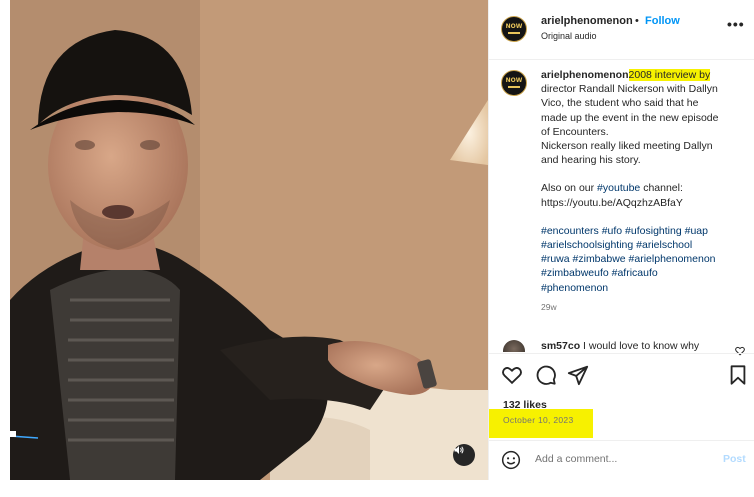  What do you see at coordinates (514, 346) in the screenshot?
I see `commenter-avatar` at bounding box center [514, 346].